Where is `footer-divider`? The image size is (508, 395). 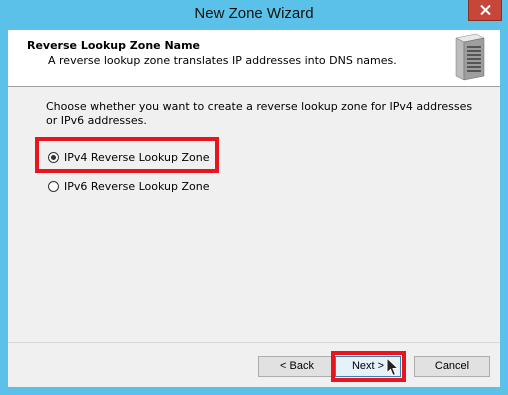
footer-divider is located at coordinates (254, 342).